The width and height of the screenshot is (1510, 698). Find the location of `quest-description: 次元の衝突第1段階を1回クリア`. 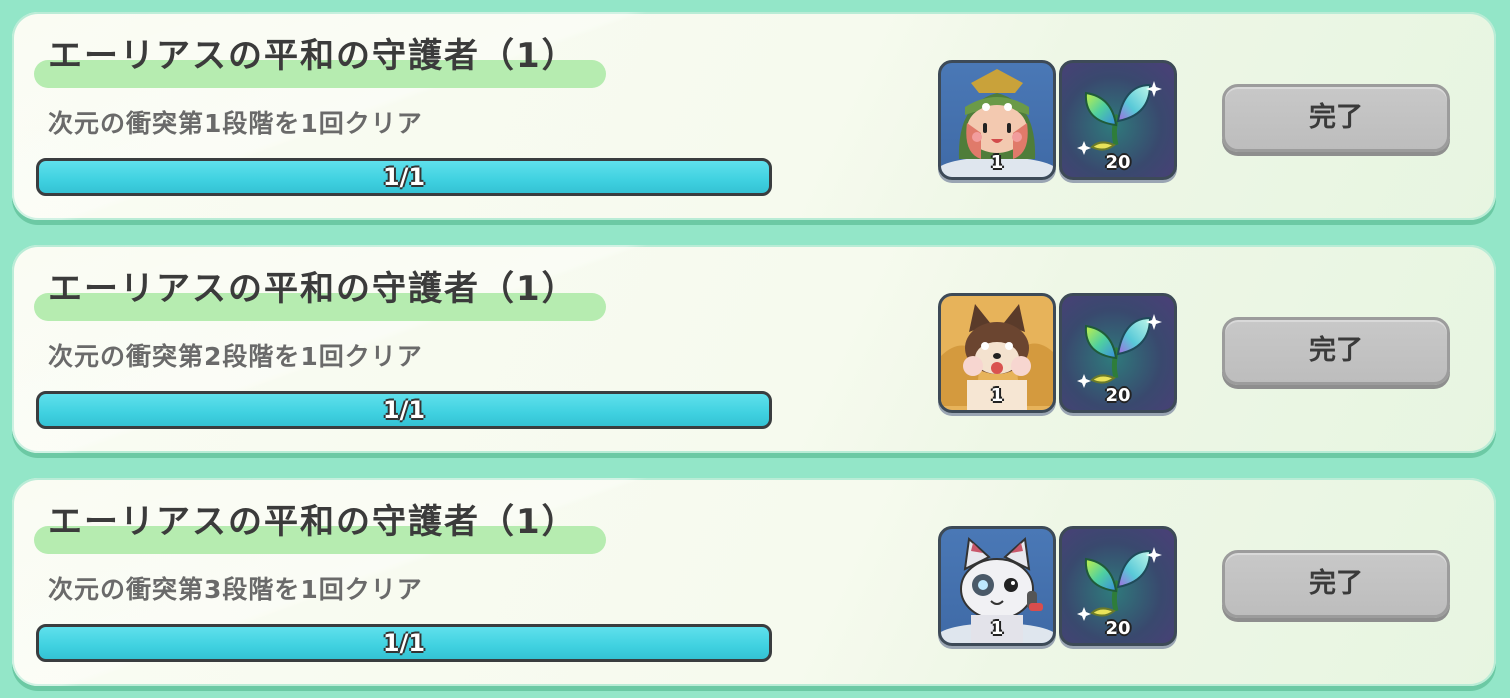

quest-description: 次元の衝突第1段階を1回クリア is located at coordinates (235, 123).